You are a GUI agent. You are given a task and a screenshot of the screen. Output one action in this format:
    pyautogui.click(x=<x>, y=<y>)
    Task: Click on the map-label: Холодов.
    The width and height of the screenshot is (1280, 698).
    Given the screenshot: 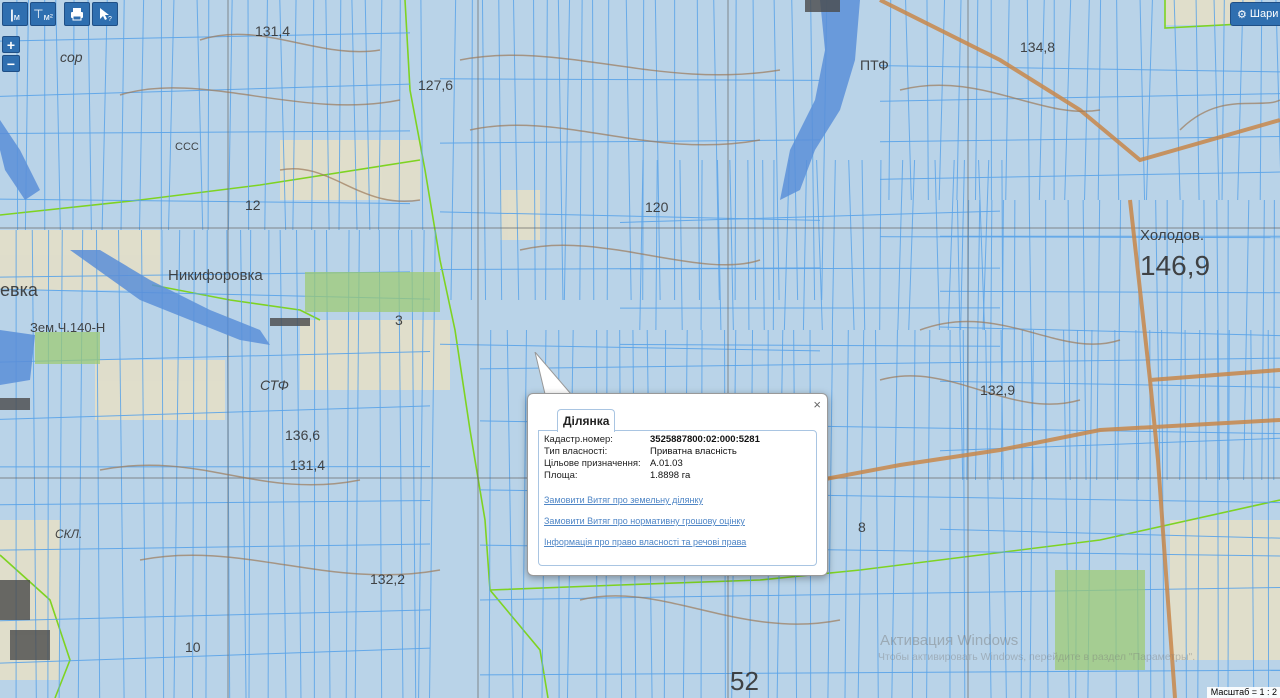 What is the action you would take?
    pyautogui.click(x=1172, y=235)
    